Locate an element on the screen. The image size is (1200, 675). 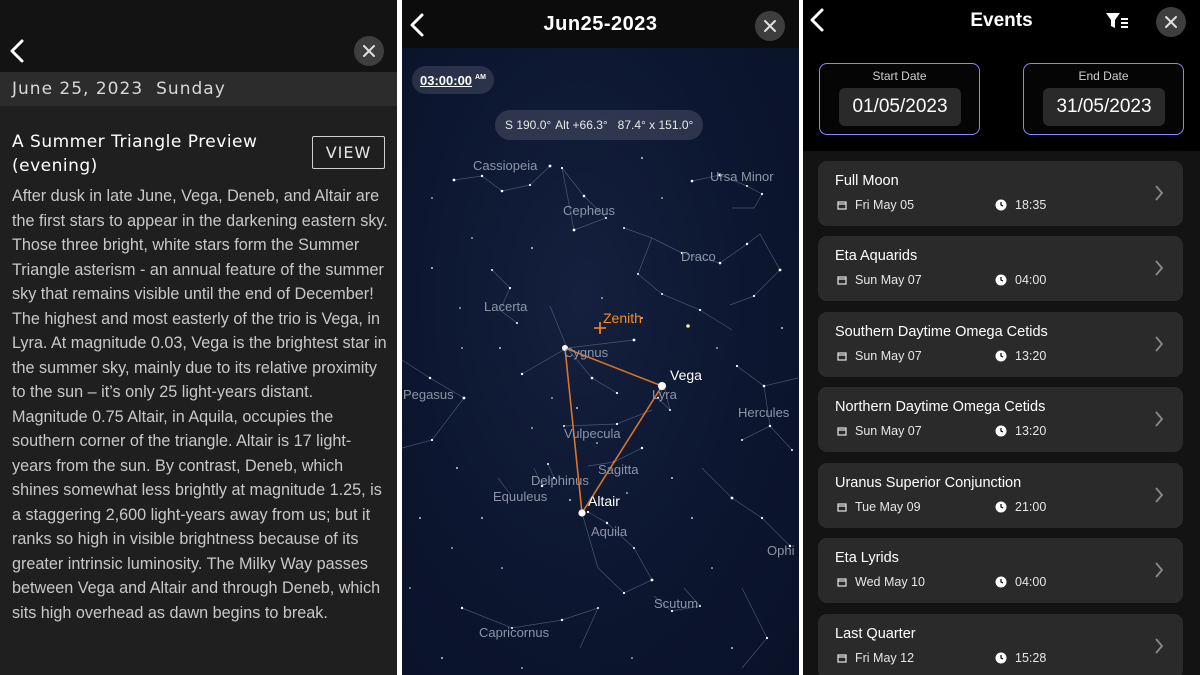
event-date-text: Fri May 05 is located at coordinates (885, 205).